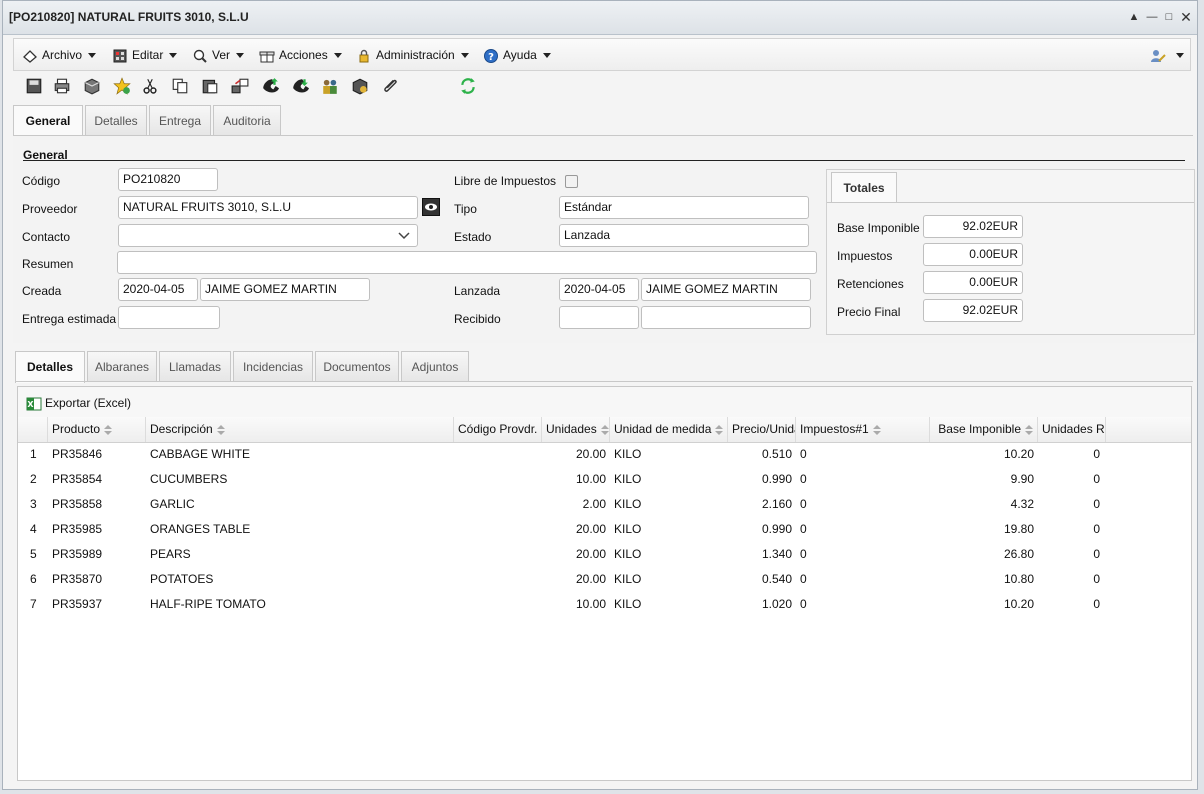  Describe the element at coordinates (684, 235) in the screenshot. I see `estado-field: Lanzada` at that location.